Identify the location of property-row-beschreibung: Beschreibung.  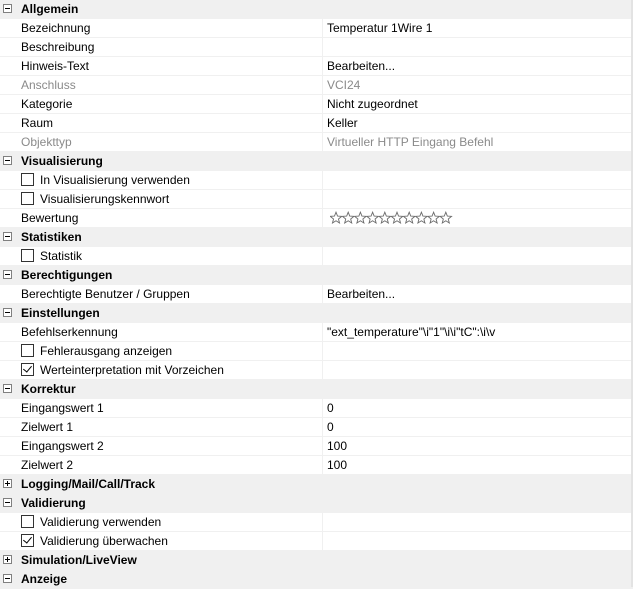
(316, 47).